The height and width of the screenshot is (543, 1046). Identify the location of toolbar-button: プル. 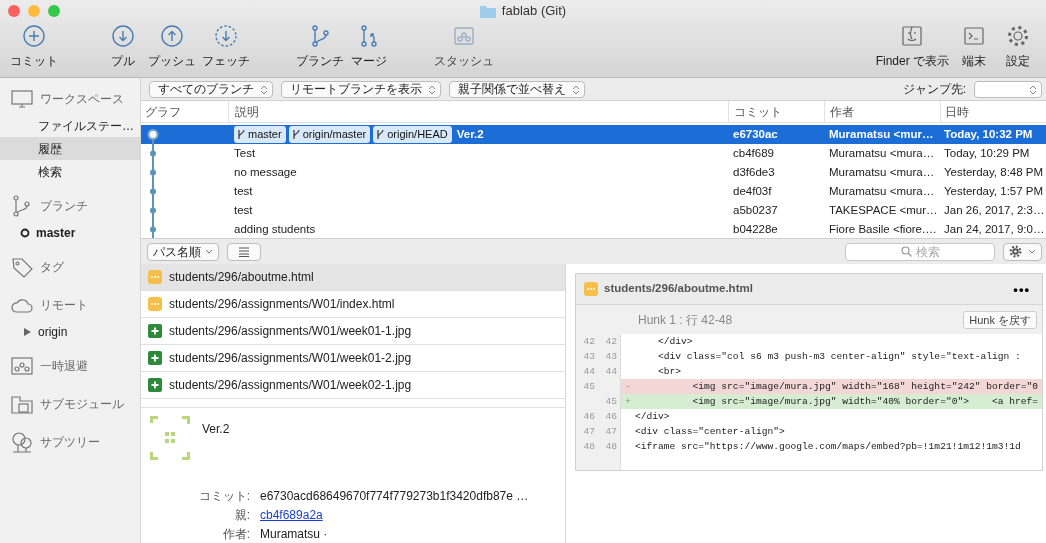
(123, 46).